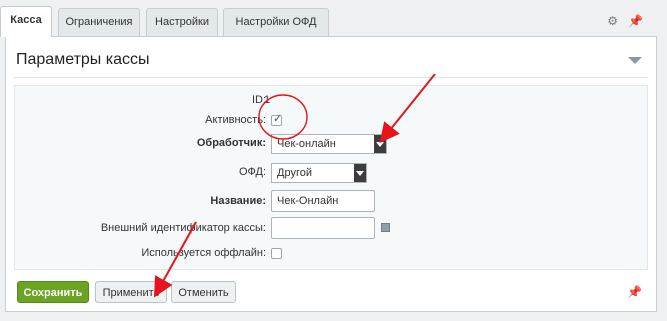 The width and height of the screenshot is (667, 321). Describe the element at coordinates (235, 120) in the screenshot. I see `active-label: Активность:` at that location.